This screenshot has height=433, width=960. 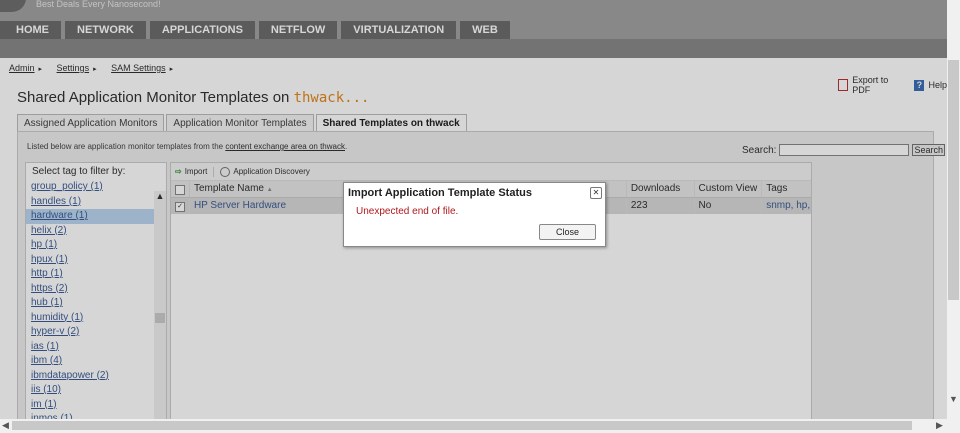 What do you see at coordinates (939, 425) in the screenshot?
I see `scroll-right-icon: ▶` at bounding box center [939, 425].